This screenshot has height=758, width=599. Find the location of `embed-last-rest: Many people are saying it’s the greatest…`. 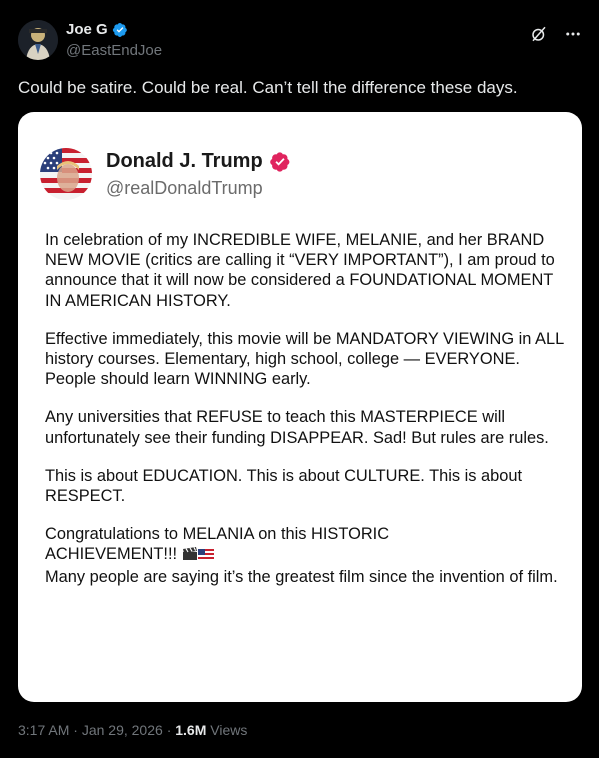

embed-last-rest: Many people are saying it’s the greatest… is located at coordinates (301, 576).